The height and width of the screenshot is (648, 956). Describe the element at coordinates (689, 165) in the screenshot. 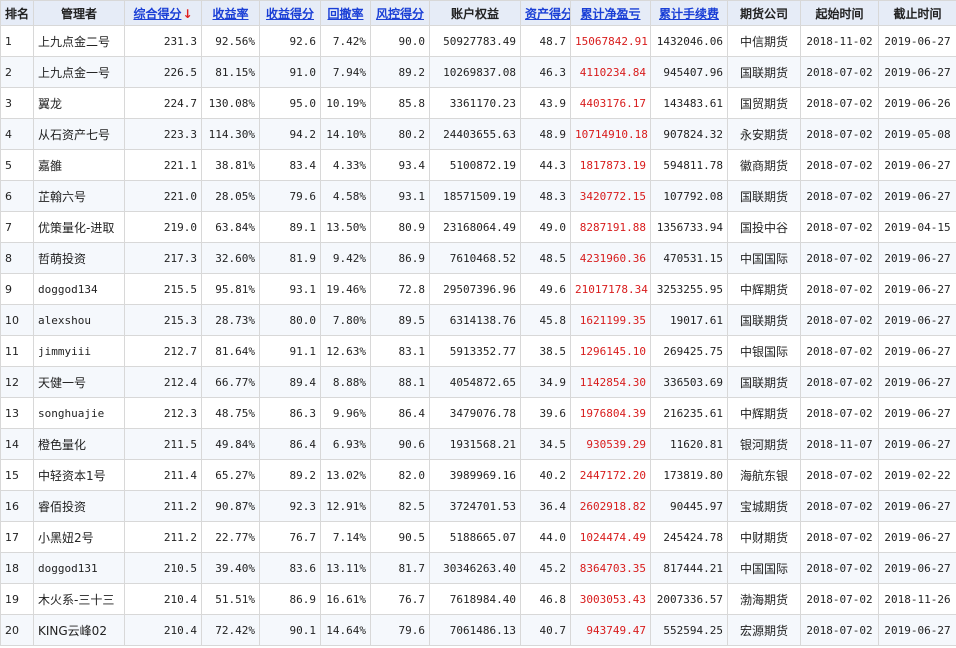

I see `fees-cell: 594811.78` at that location.